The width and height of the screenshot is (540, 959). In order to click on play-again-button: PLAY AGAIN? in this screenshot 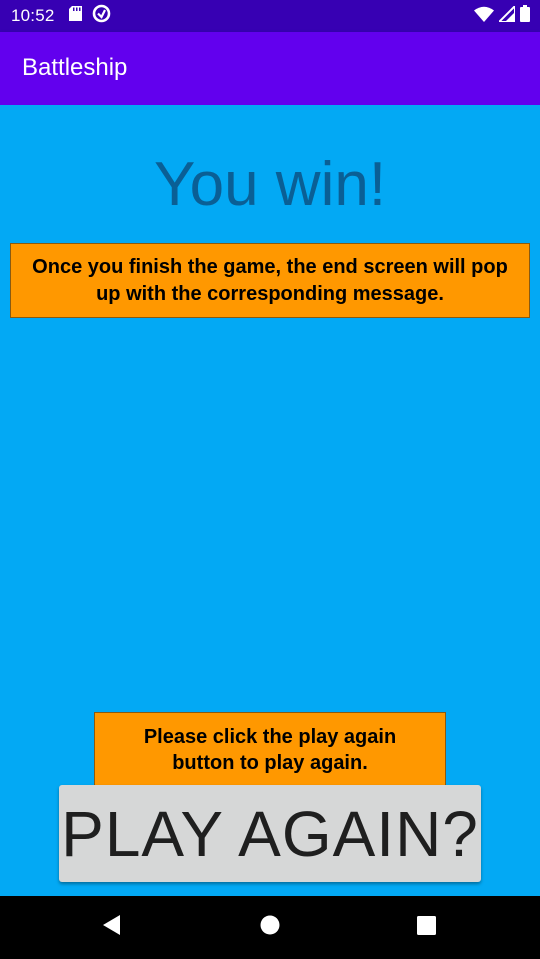, I will do `click(270, 833)`.